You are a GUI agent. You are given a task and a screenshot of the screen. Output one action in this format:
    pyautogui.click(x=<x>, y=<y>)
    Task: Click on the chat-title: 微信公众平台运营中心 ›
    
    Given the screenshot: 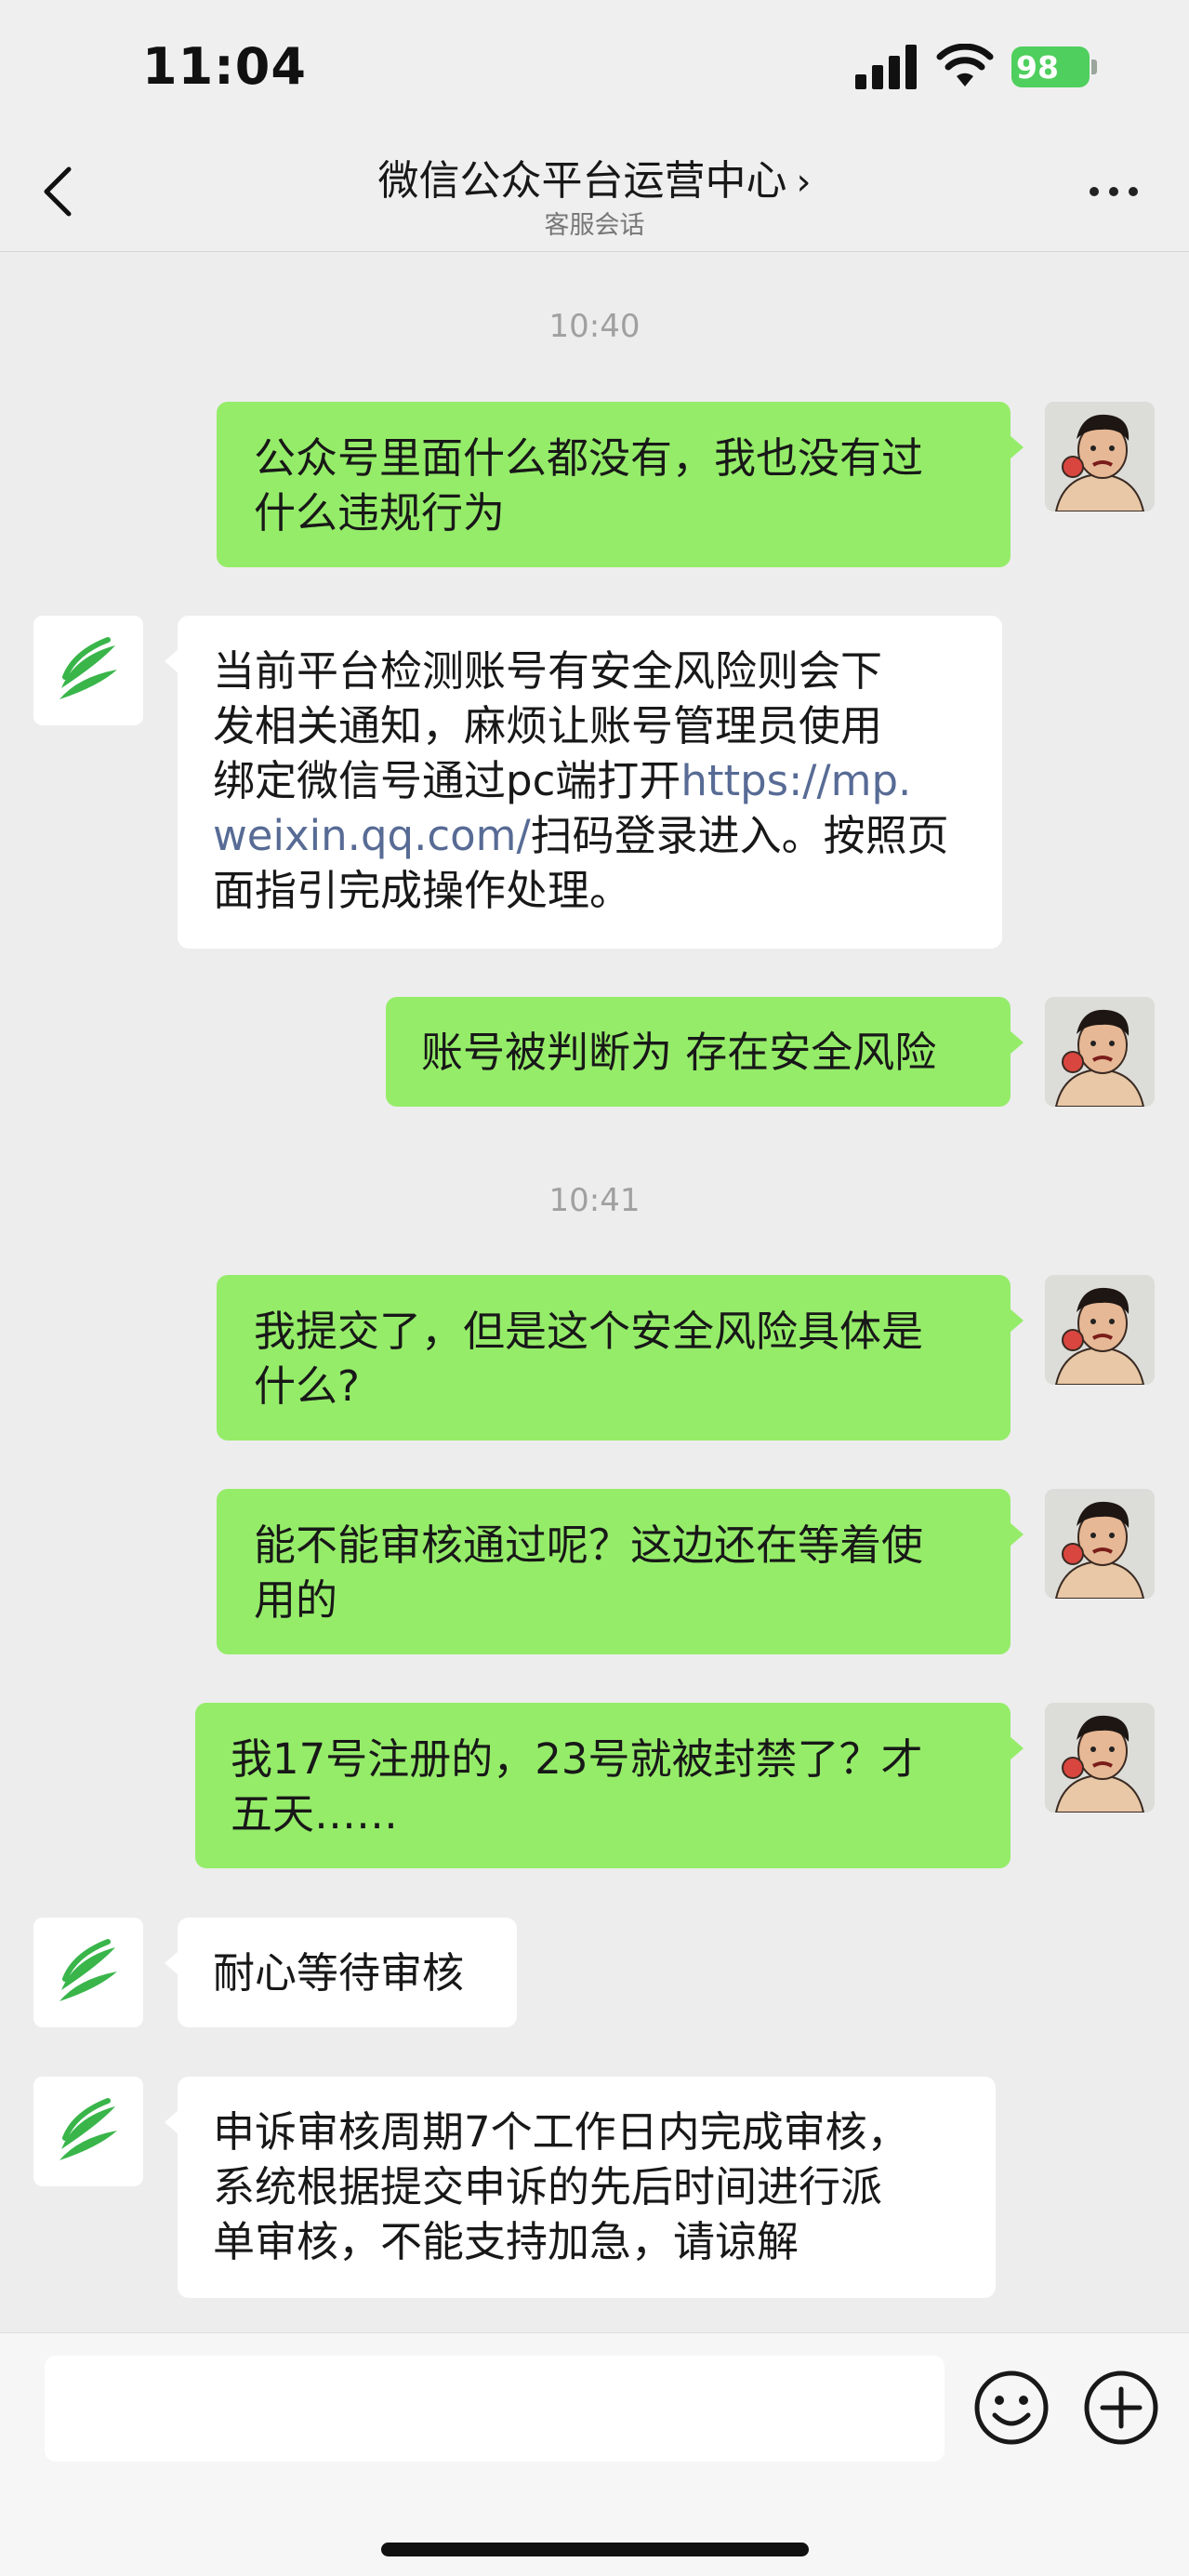 What is the action you would take?
    pyautogui.click(x=594, y=176)
    